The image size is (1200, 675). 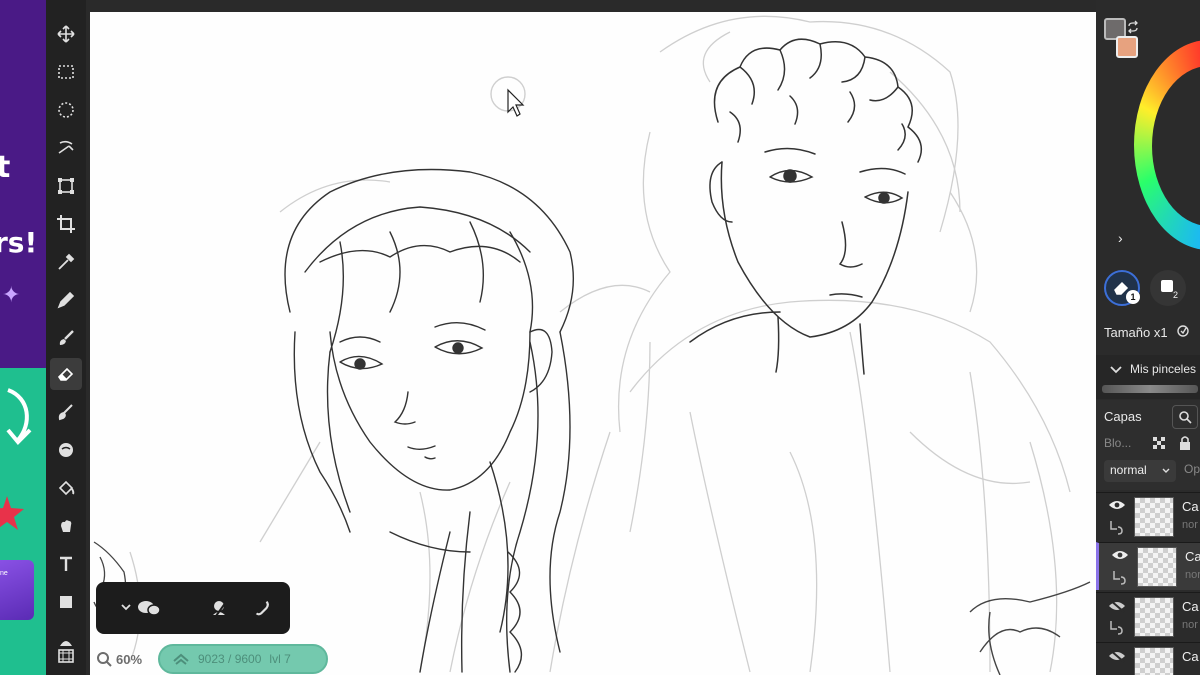 What do you see at coordinates (1136, 332) in the screenshot?
I see `brush-size-label: Tamaño x1` at bounding box center [1136, 332].